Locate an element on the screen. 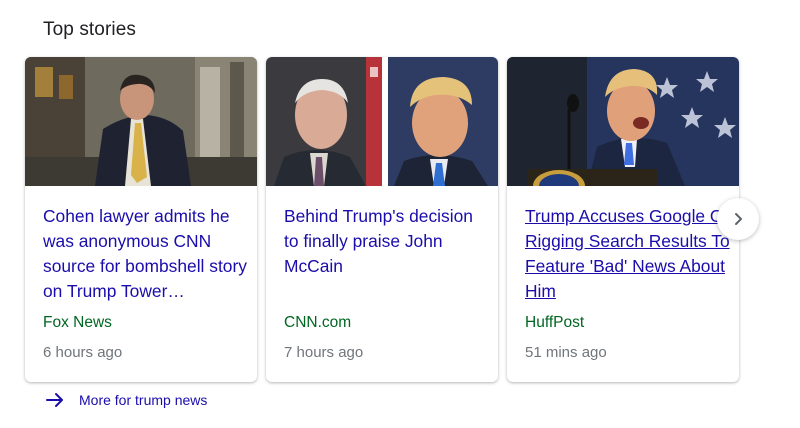 The image size is (800, 428). arrow-right-icon is located at coordinates (54, 400).